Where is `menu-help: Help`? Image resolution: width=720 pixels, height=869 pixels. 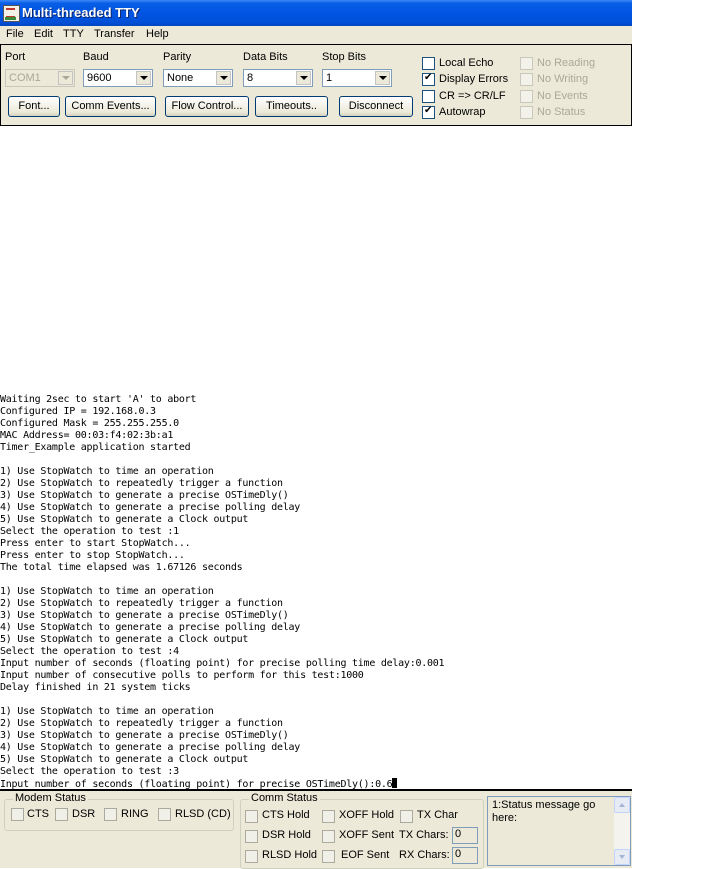
menu-help: Help is located at coordinates (157, 34).